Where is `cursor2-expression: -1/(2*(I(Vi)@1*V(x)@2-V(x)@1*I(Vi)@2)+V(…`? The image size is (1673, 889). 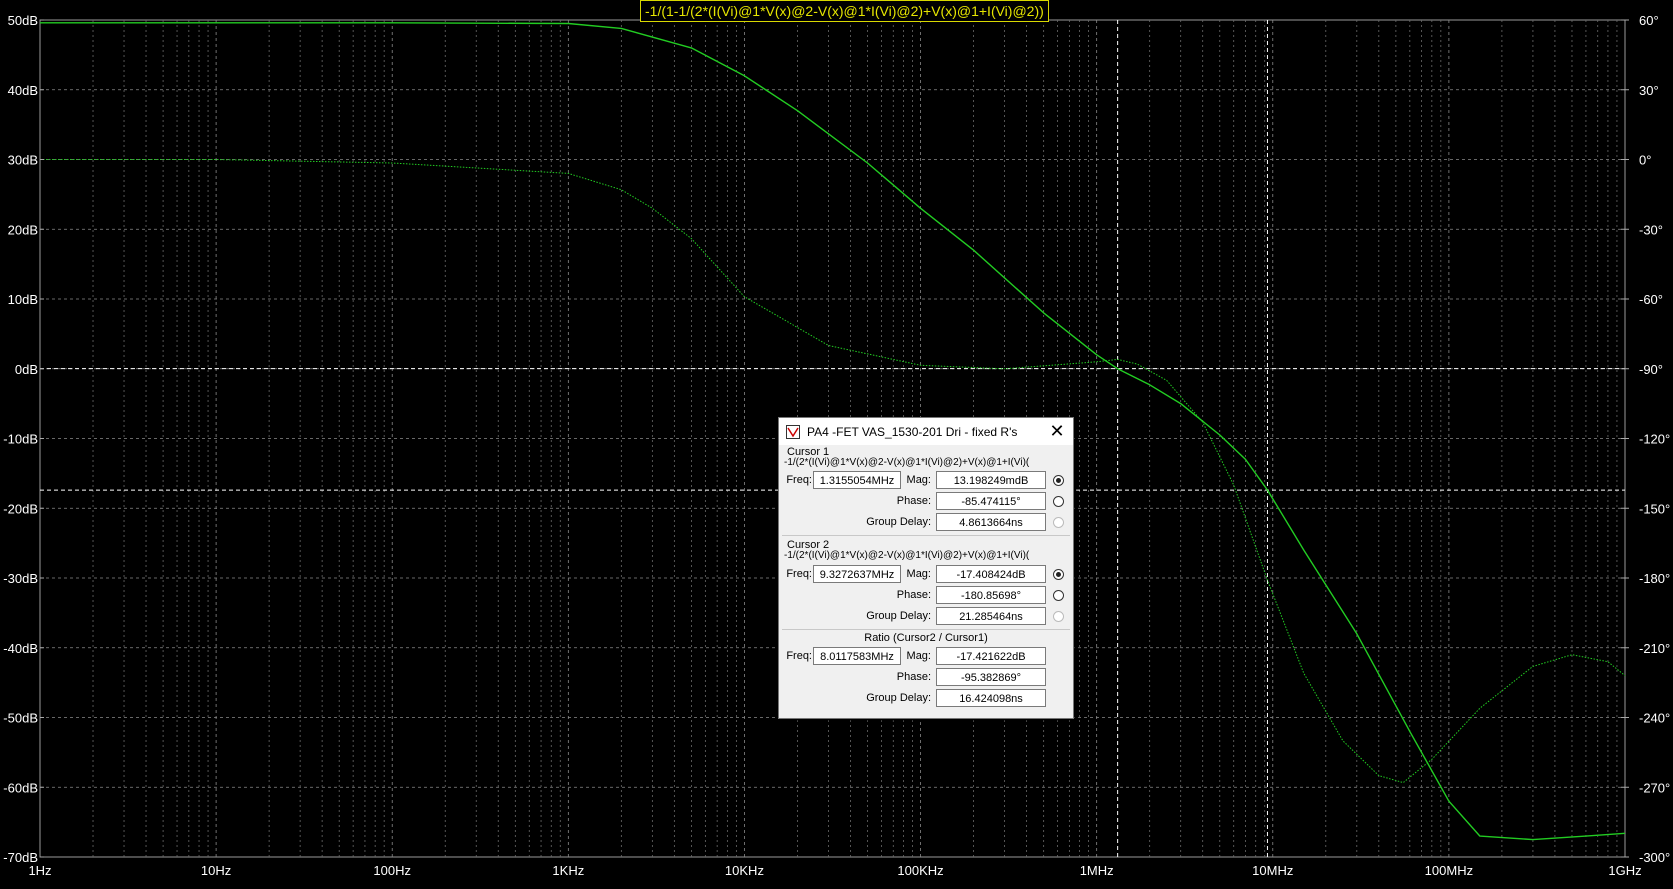 cursor2-expression: -1/(2*(I(Vi)@1*V(x)@2-V(x)@1*I(Vi)@2)+V(… is located at coordinates (907, 555).